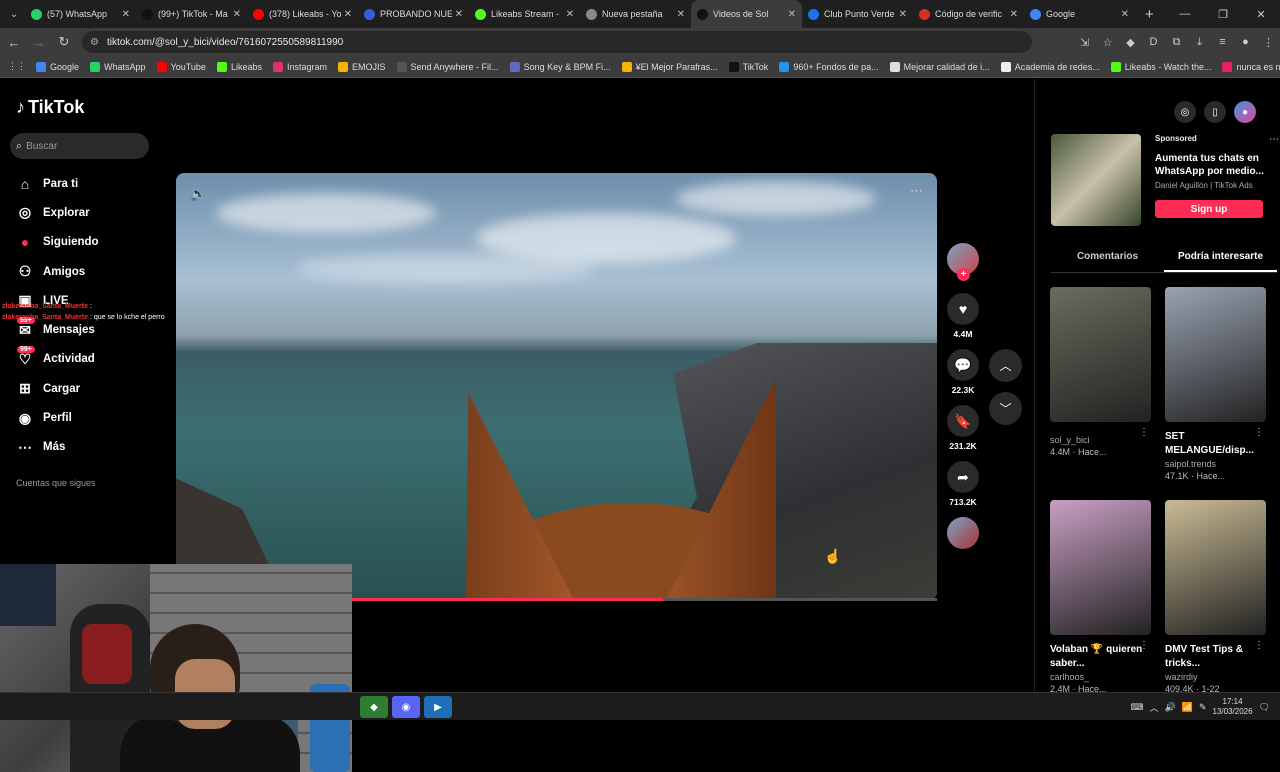 This screenshot has height=772, width=1280. What do you see at coordinates (1185, 14) in the screenshot?
I see `minimize-icon: —` at bounding box center [1185, 14].